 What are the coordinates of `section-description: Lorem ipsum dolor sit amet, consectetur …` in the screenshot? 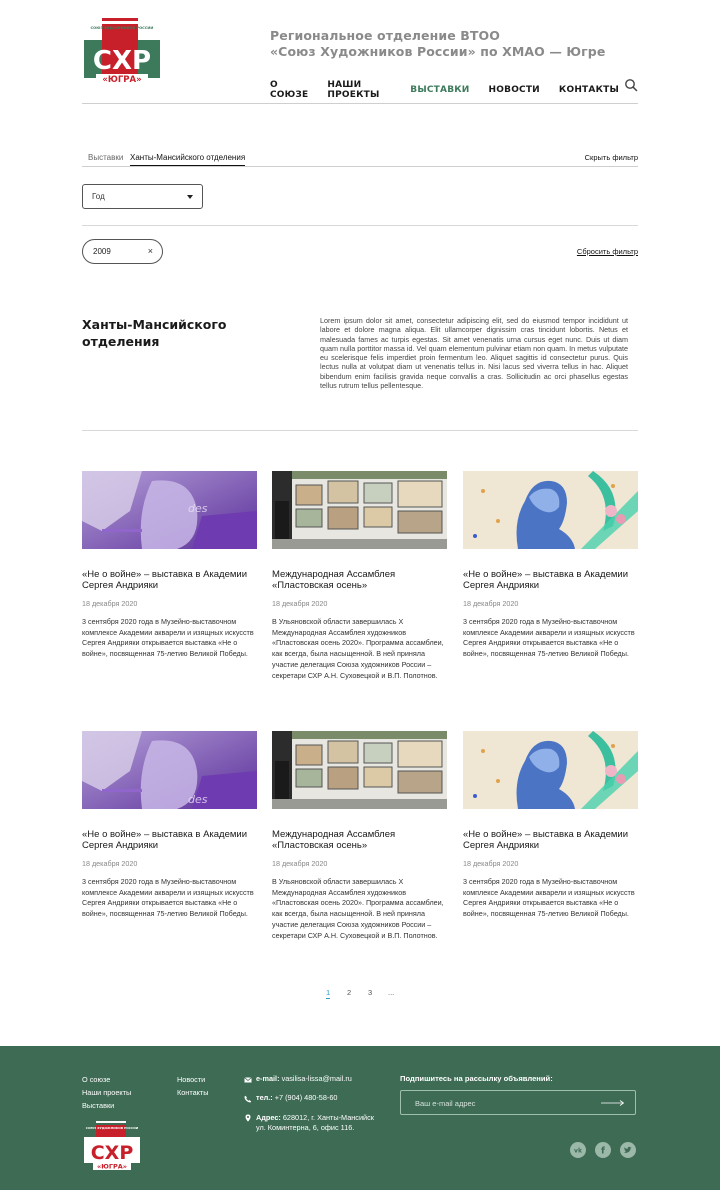 It's located at (474, 353).